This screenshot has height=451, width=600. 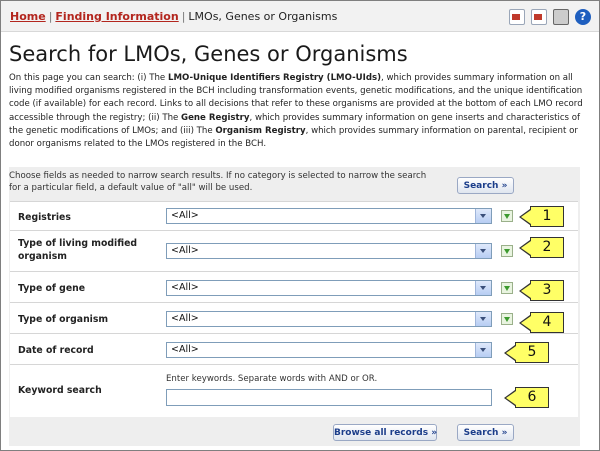 What do you see at coordinates (541, 322) in the screenshot?
I see `callout-4: 4` at bounding box center [541, 322].